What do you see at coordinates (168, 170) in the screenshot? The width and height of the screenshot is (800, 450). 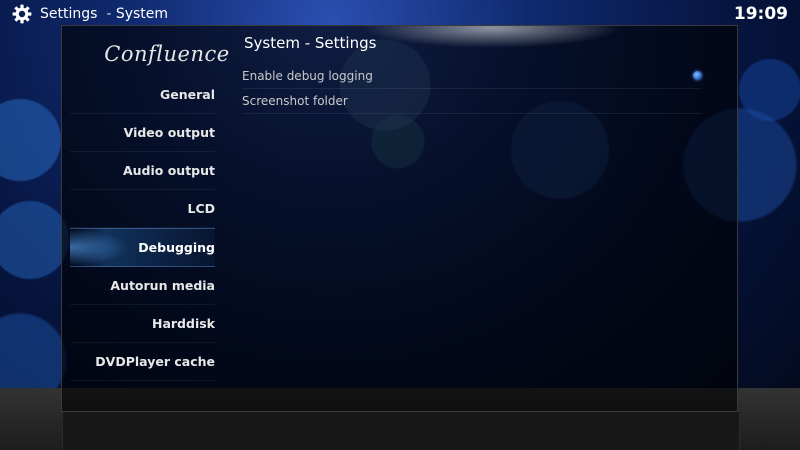 I see `sidebar-item-label: Audio output` at bounding box center [168, 170].